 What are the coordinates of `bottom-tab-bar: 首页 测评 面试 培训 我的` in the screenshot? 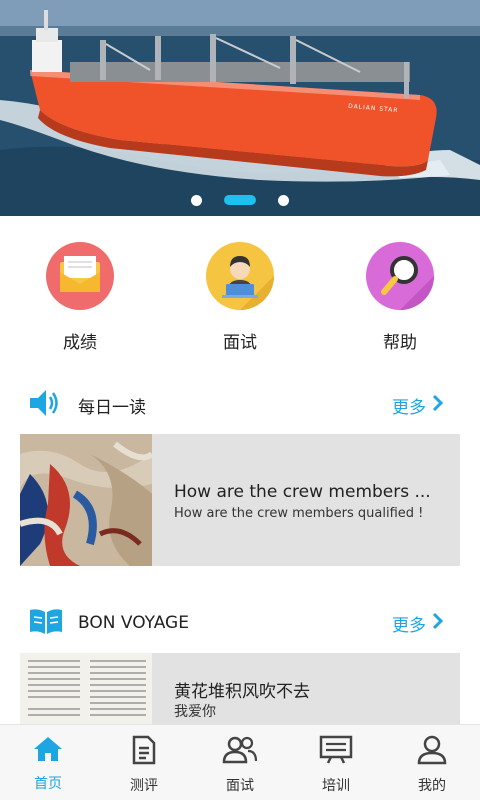 It's located at (240, 762).